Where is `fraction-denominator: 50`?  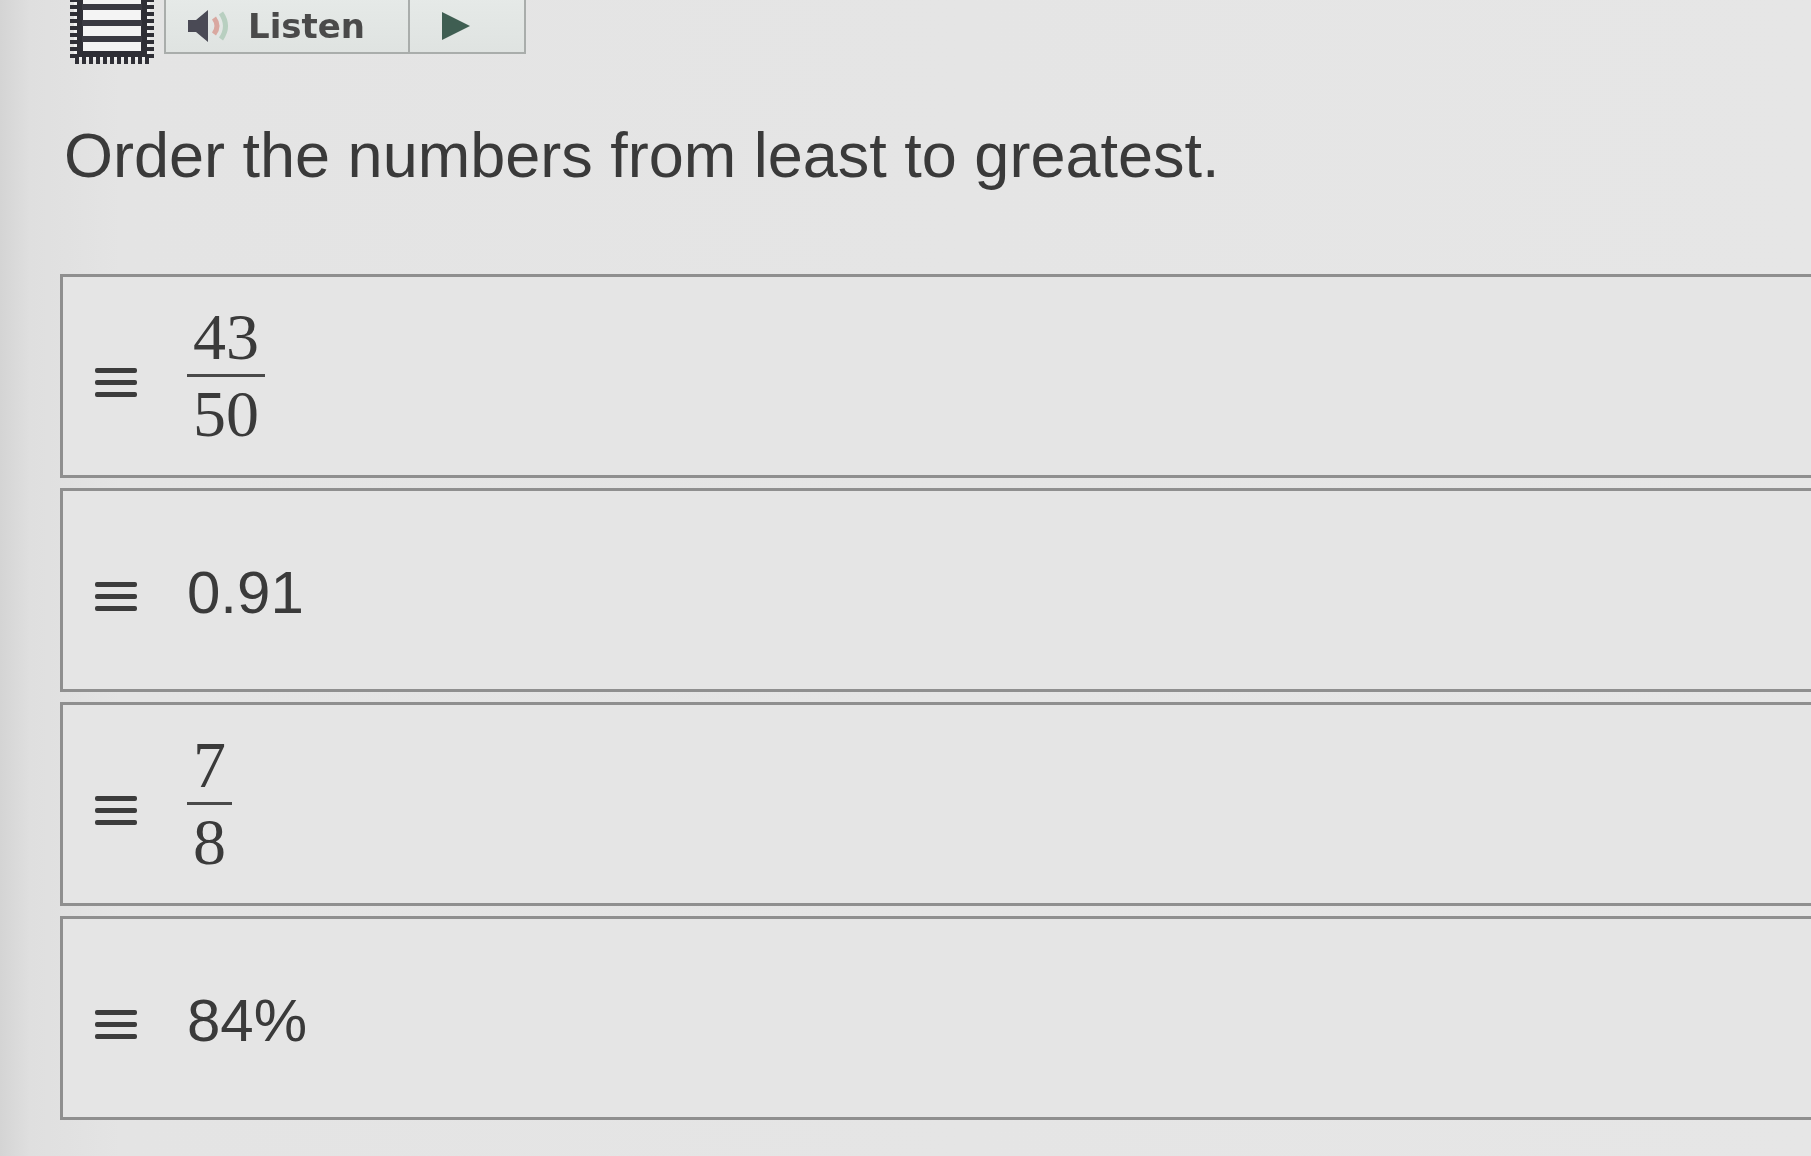
fraction-denominator: 50 is located at coordinates (226, 412).